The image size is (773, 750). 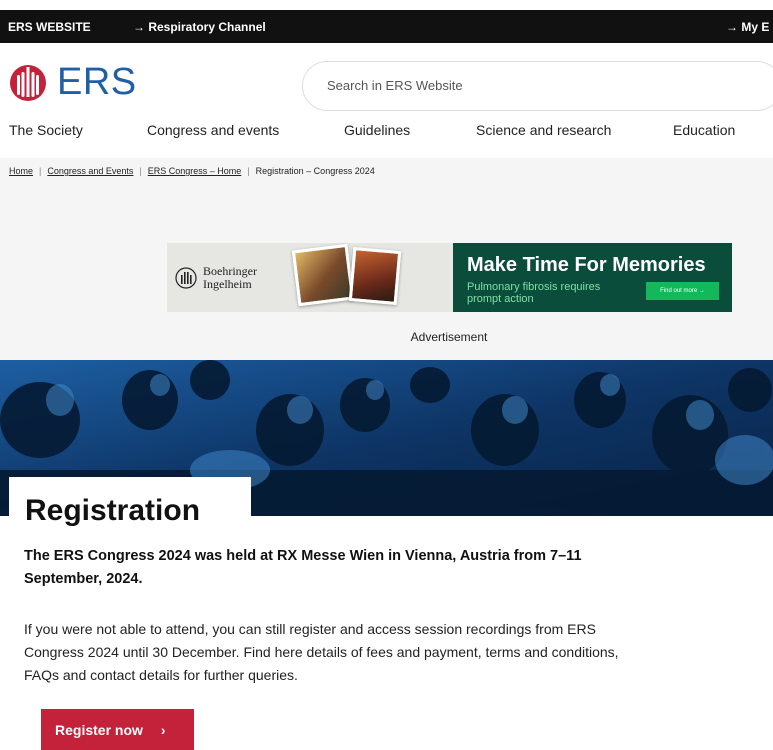 I want to click on nav-item-education: Education, so click(x=704, y=130).